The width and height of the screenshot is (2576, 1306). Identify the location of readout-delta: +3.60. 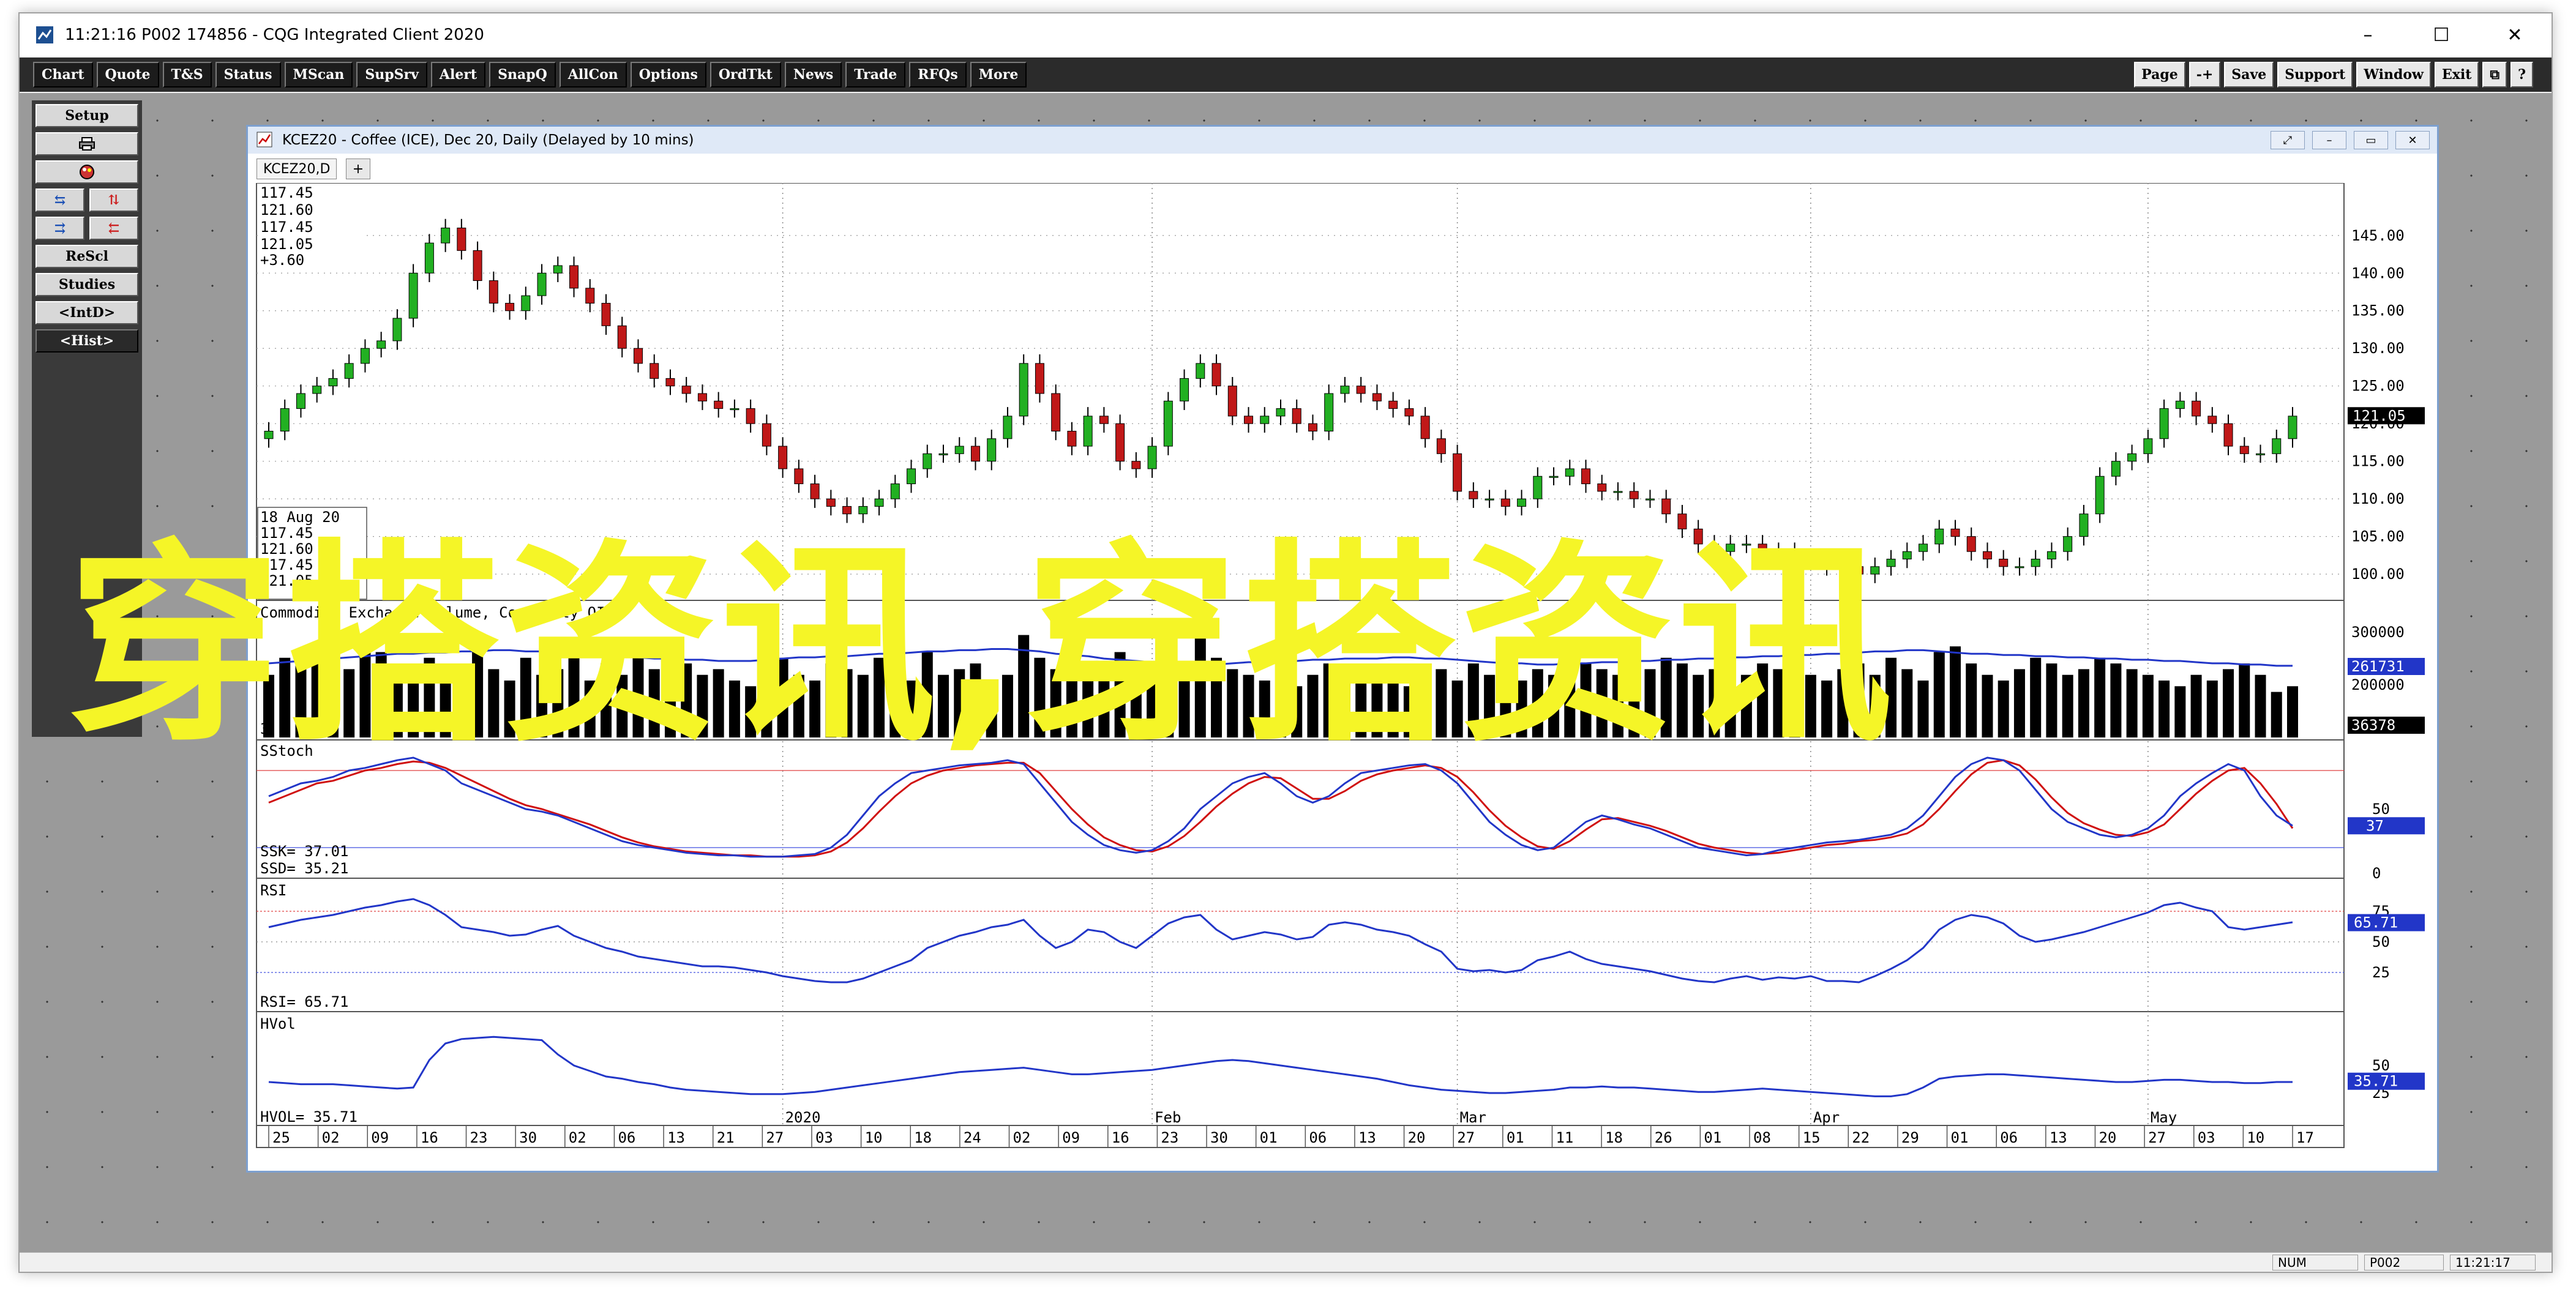
(282, 260).